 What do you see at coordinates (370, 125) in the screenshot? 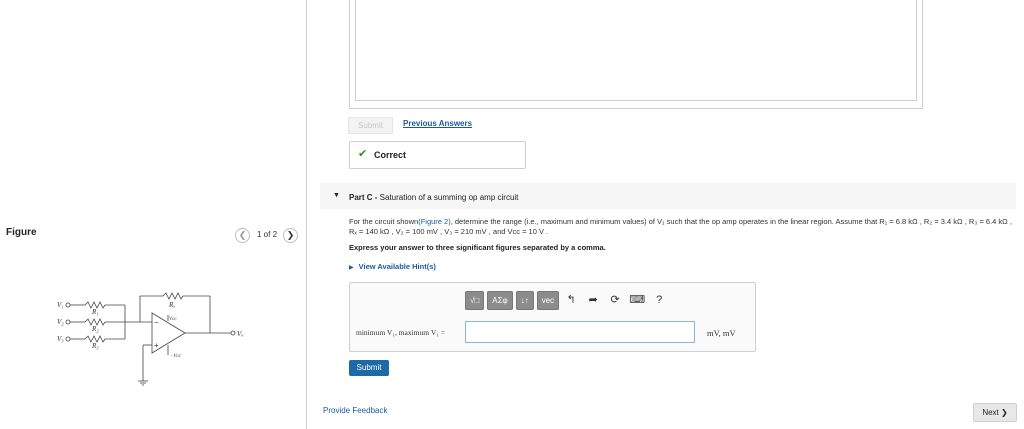
I see `previous-submit-button: Submit` at bounding box center [370, 125].